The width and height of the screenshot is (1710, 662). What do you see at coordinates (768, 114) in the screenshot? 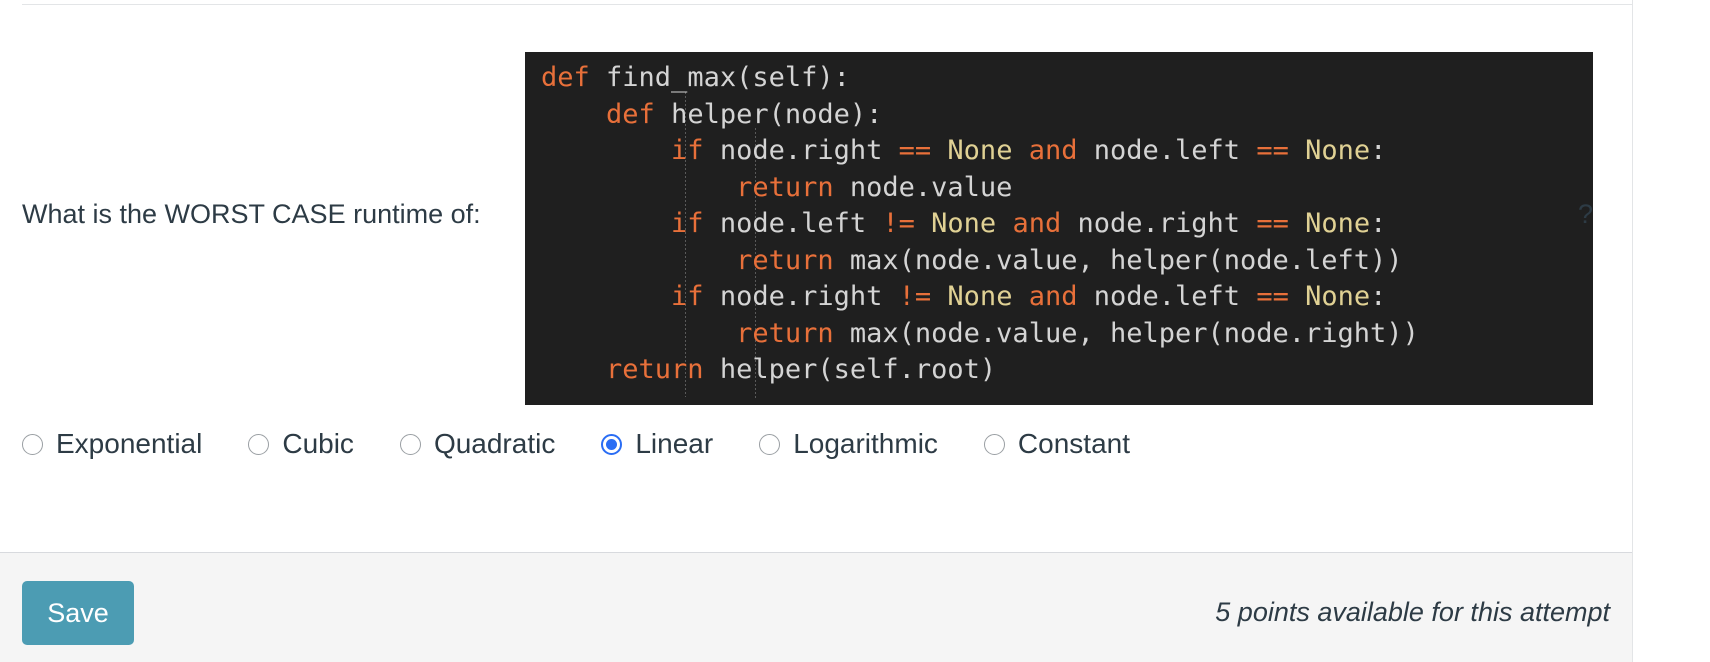
I see `code-token: helper(node):` at bounding box center [768, 114].